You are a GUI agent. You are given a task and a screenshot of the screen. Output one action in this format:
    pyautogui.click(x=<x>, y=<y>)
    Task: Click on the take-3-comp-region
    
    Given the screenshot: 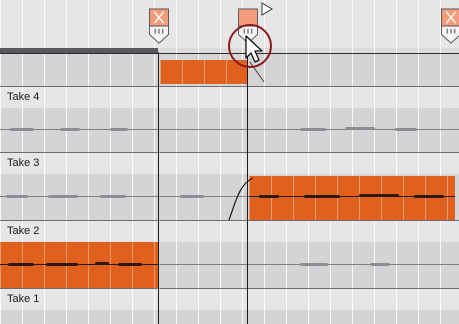 What is the action you would take?
    pyautogui.click(x=352, y=198)
    